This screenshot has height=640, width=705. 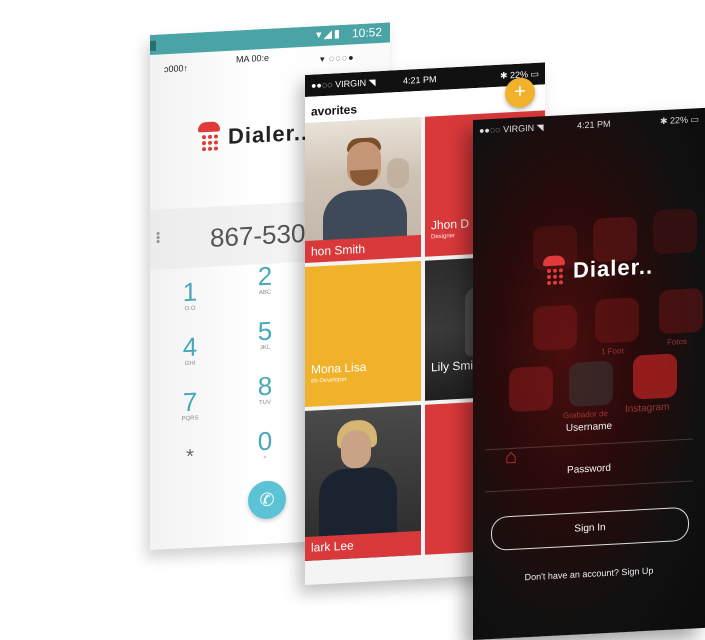 What do you see at coordinates (190, 347) in the screenshot?
I see `key-digit: 4` at bounding box center [190, 347].